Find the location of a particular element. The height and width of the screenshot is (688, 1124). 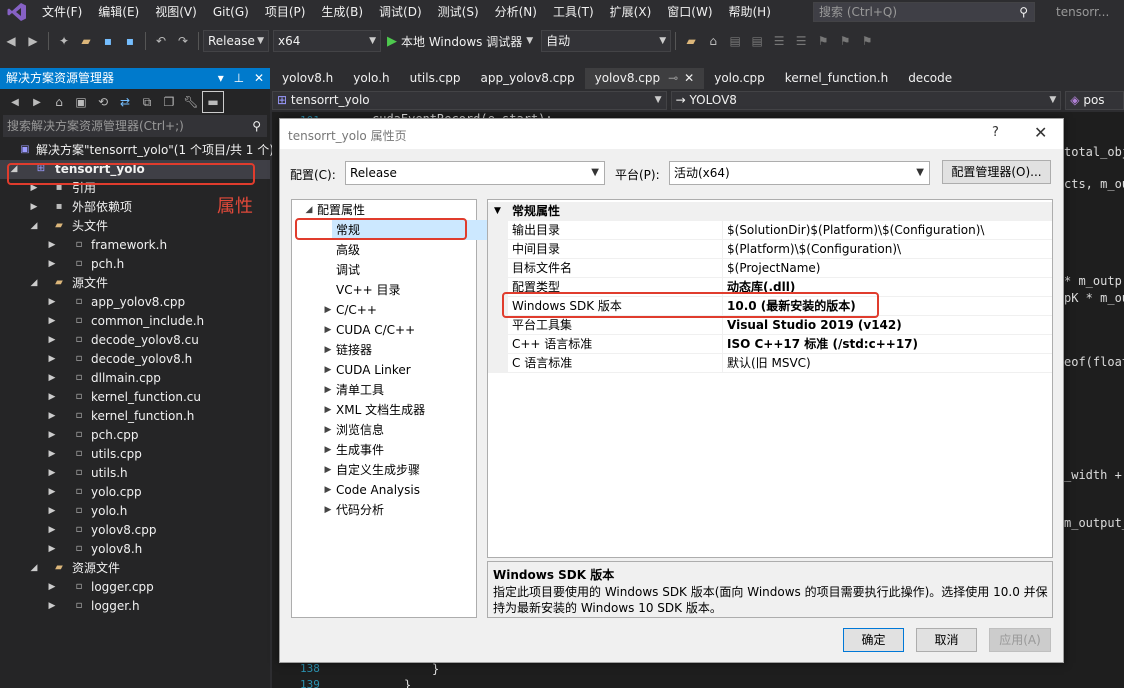

menu-build: 生成(B) is located at coordinates (342, 12).